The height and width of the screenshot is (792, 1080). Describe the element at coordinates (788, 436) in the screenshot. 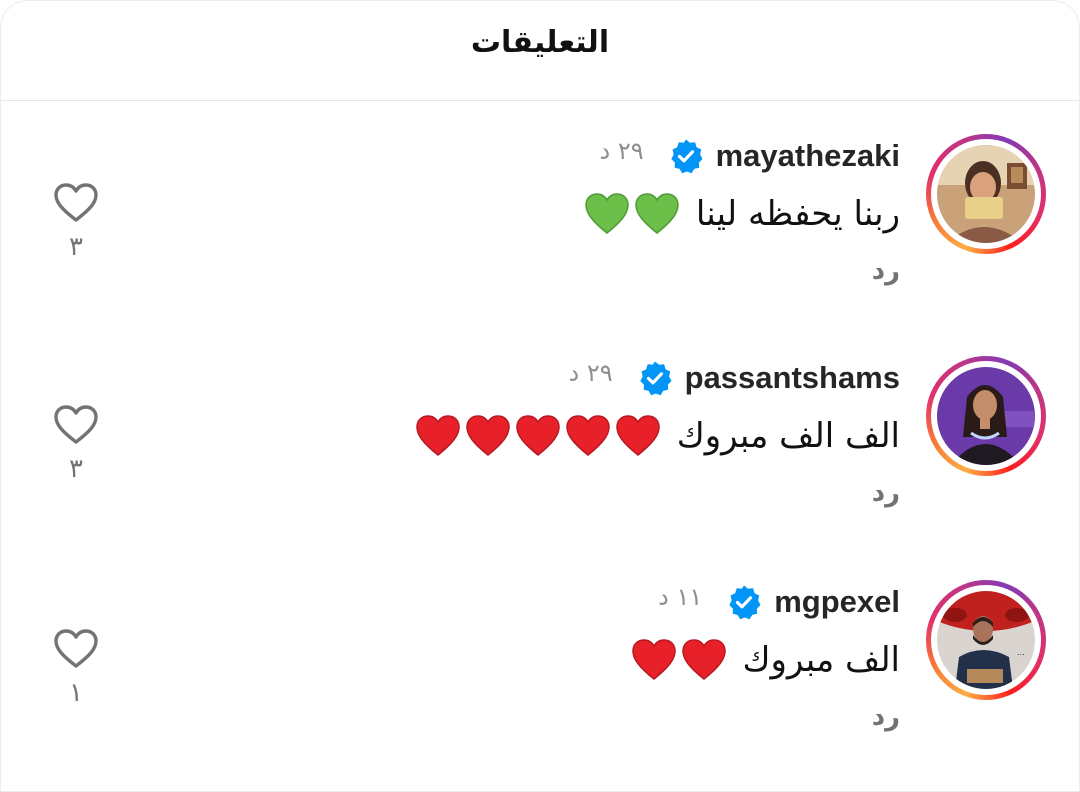

I see `comment-body: الف الف مبروك` at that location.